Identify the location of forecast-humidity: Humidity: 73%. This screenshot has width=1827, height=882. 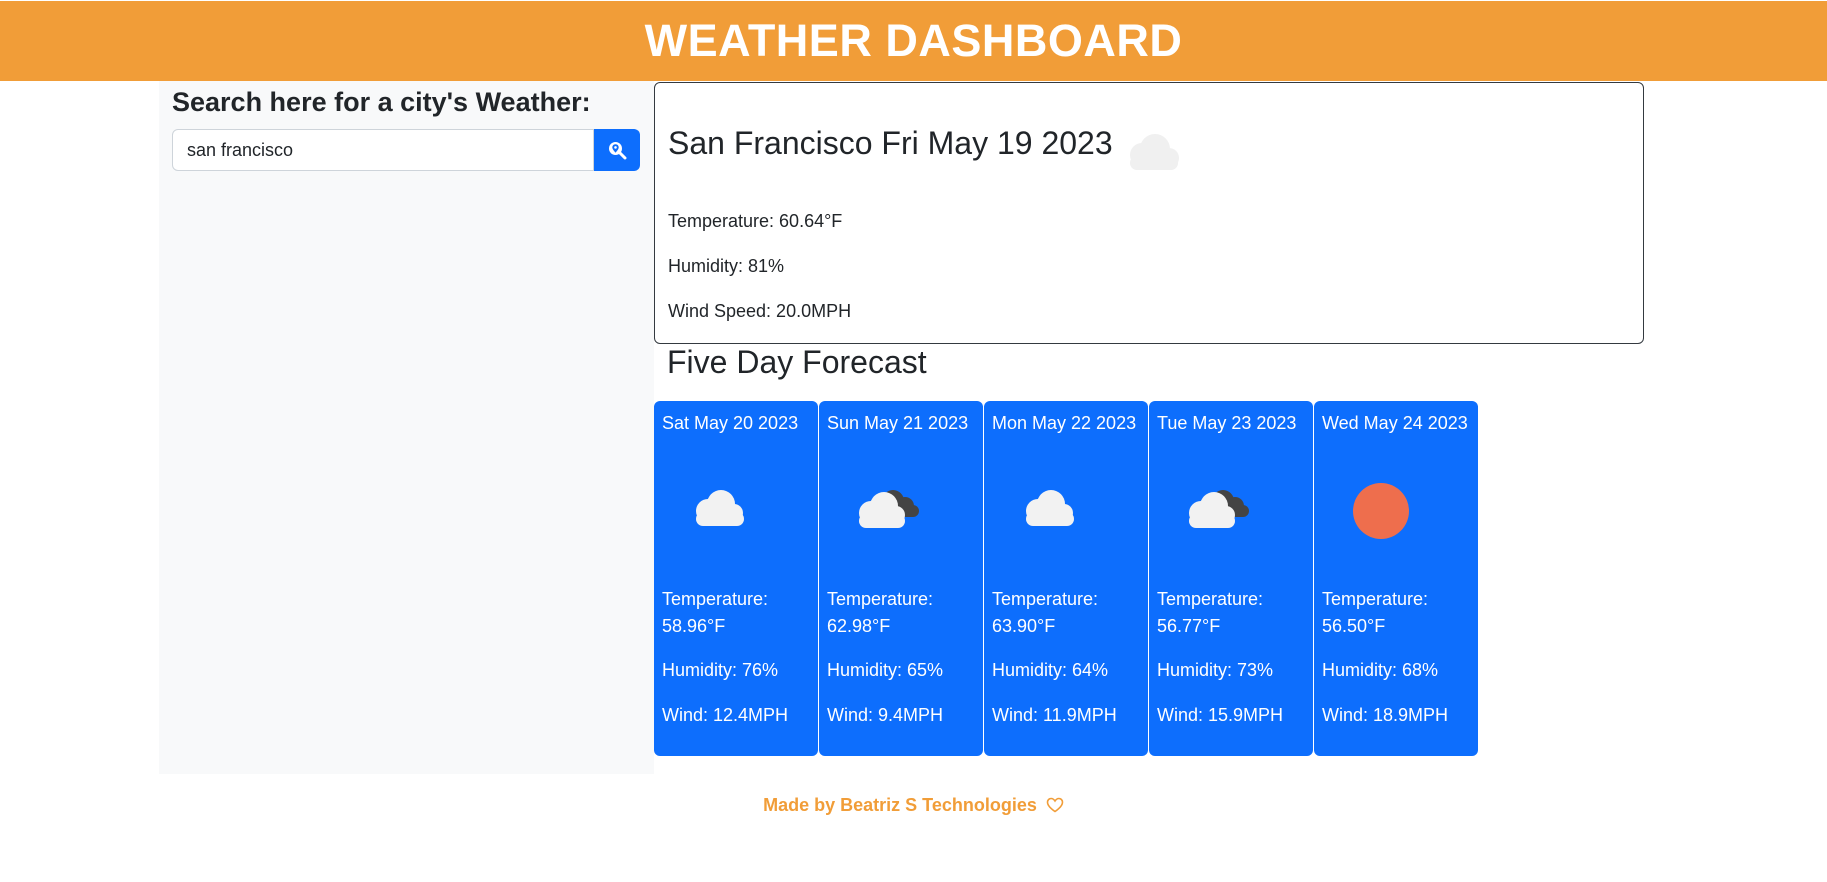
(1215, 670).